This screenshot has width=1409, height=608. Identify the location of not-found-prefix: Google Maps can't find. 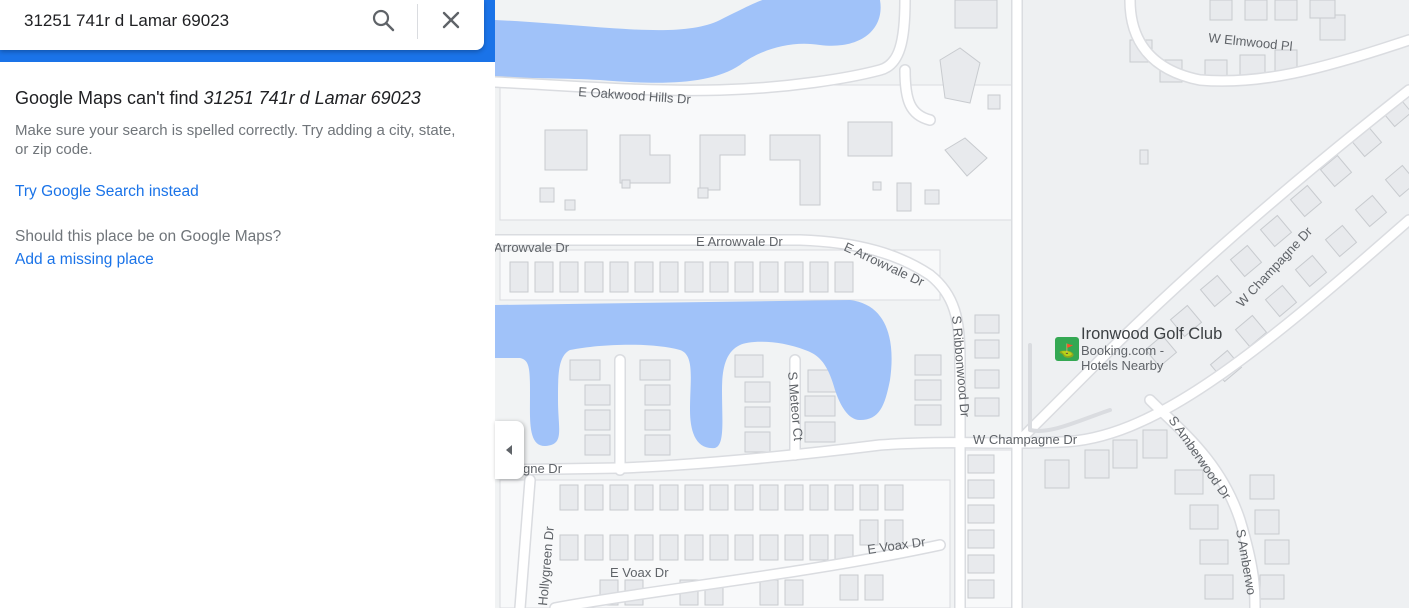
(109, 98).